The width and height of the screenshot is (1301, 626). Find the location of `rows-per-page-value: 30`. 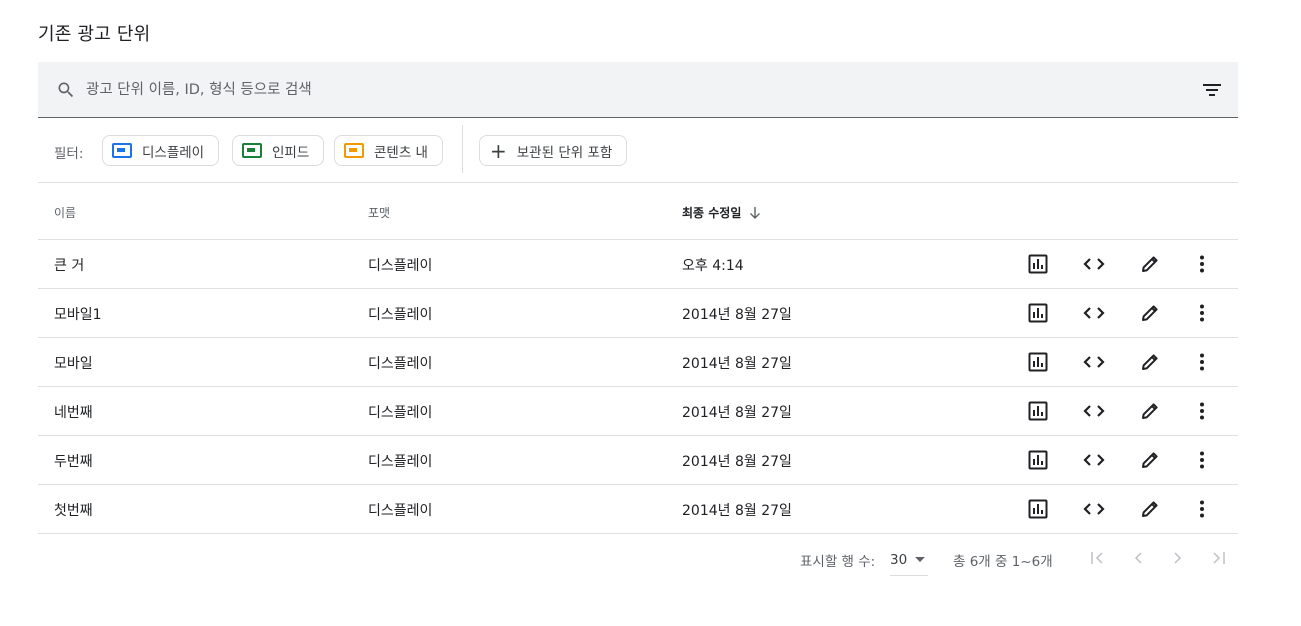

rows-per-page-value: 30 is located at coordinates (899, 559).